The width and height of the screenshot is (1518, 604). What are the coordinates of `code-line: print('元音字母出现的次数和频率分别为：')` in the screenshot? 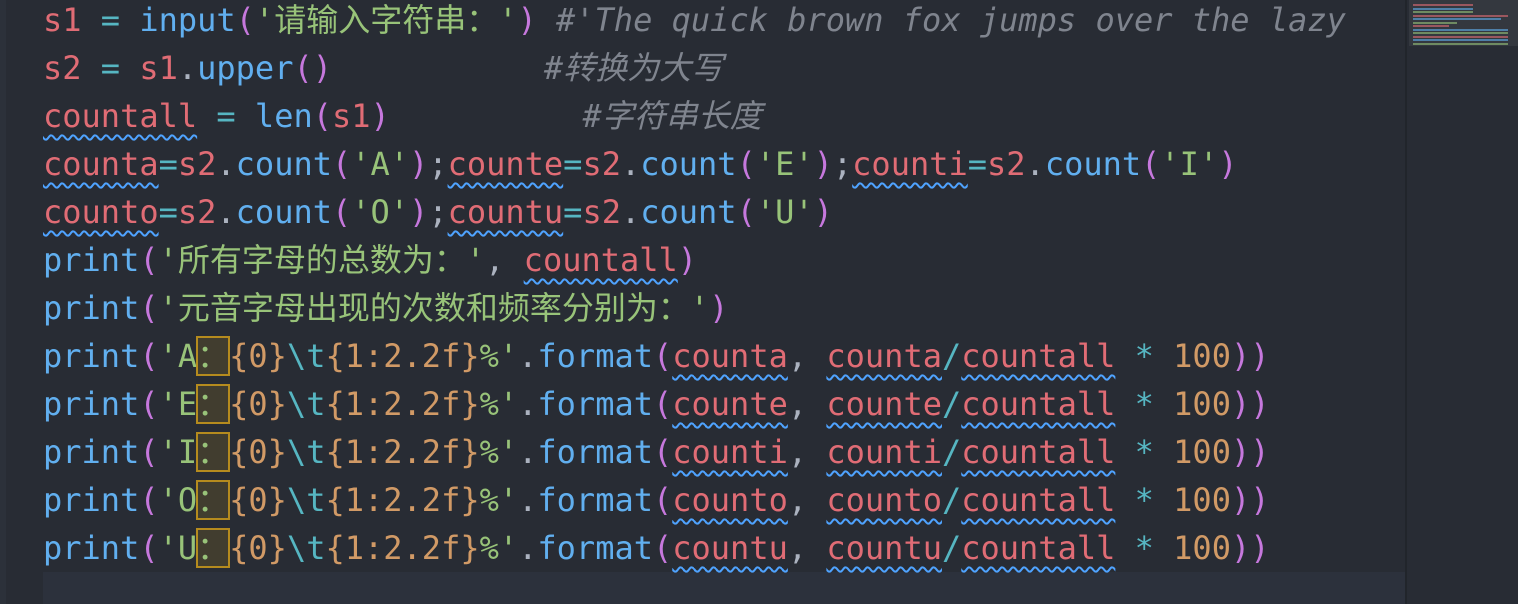 It's located at (385, 308).